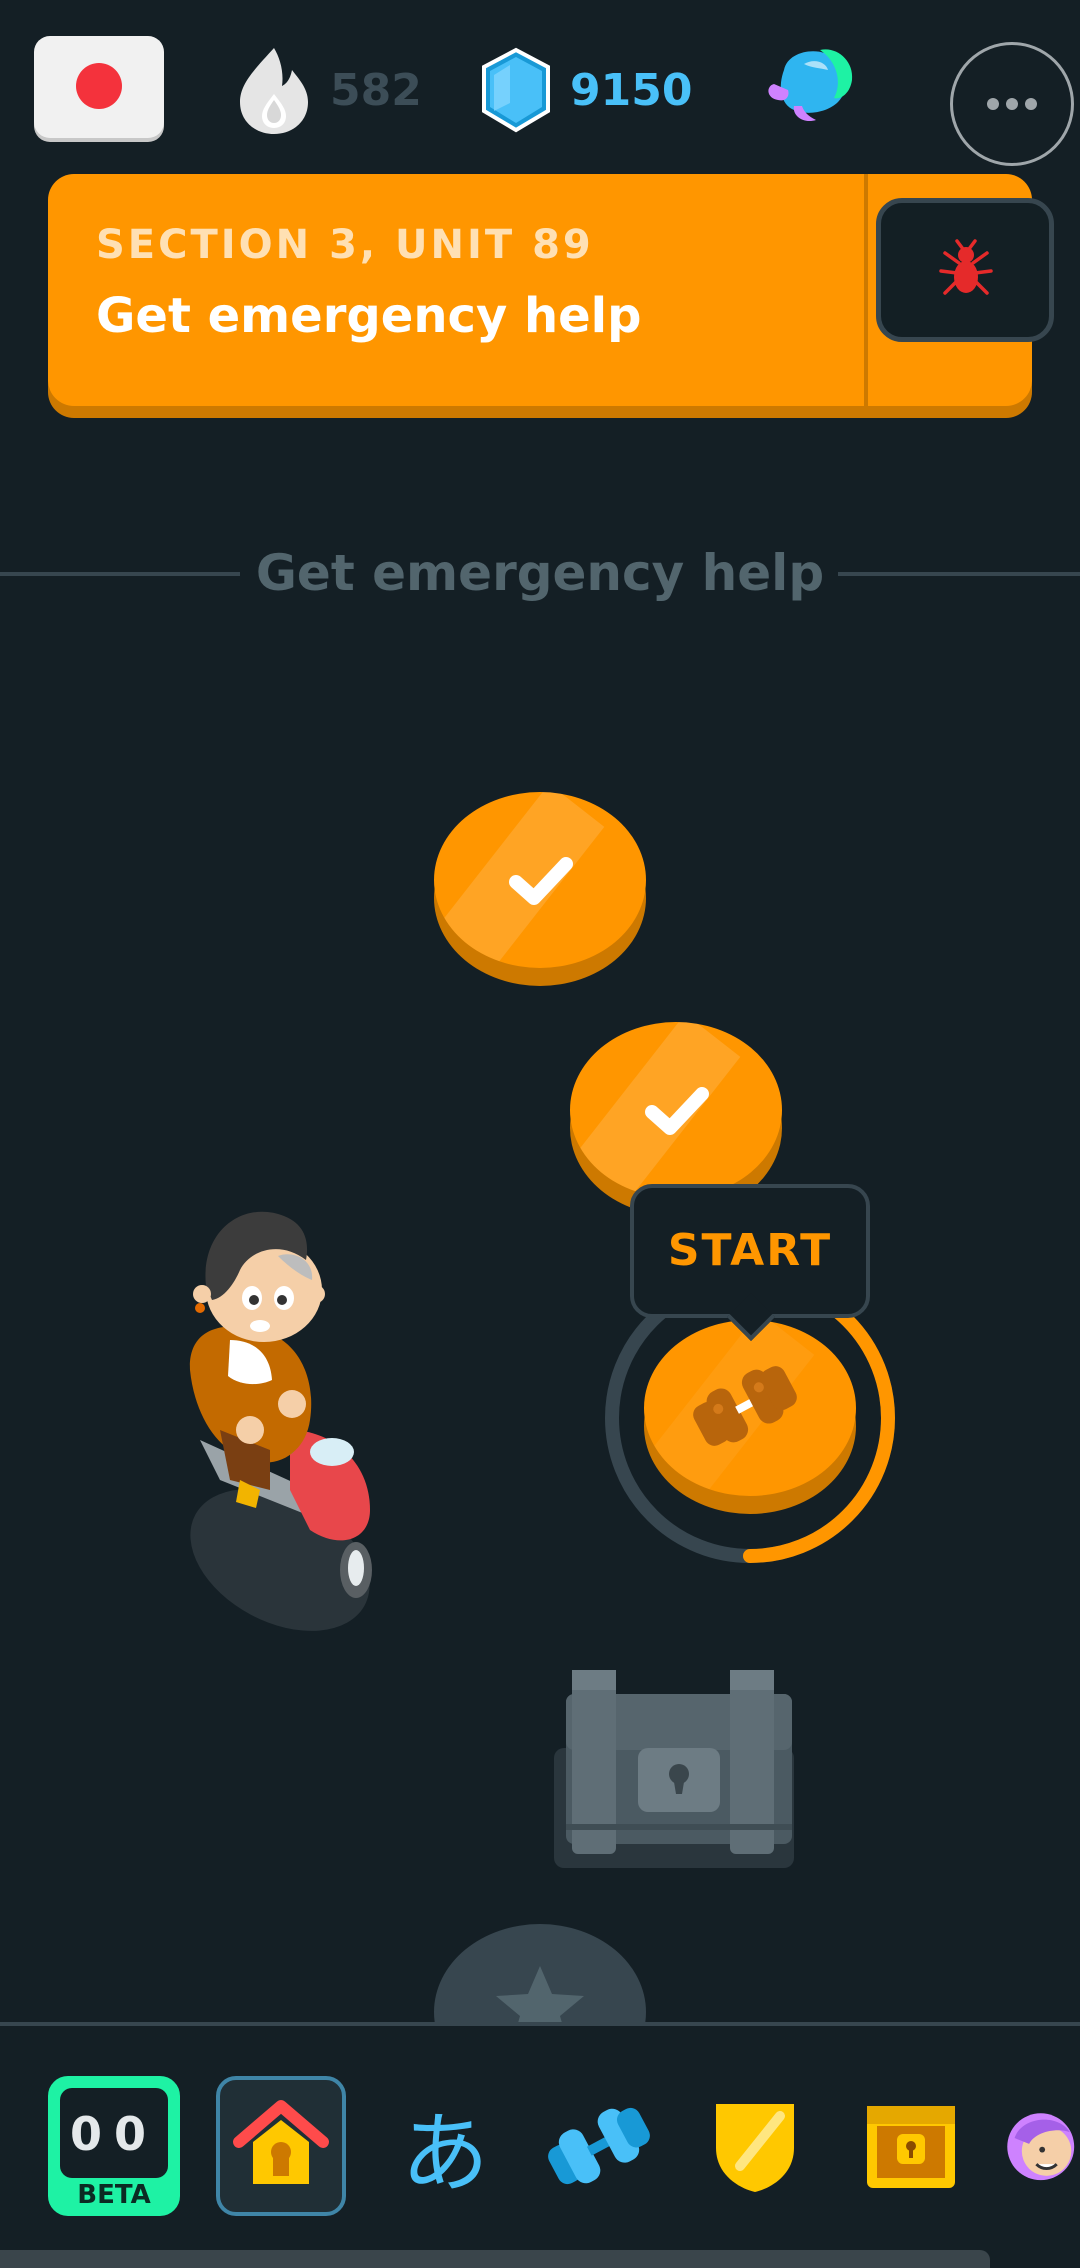 The image size is (1080, 2268). Describe the element at coordinates (114, 2133) in the screenshot. I see `beta-screen: 00` at that location.